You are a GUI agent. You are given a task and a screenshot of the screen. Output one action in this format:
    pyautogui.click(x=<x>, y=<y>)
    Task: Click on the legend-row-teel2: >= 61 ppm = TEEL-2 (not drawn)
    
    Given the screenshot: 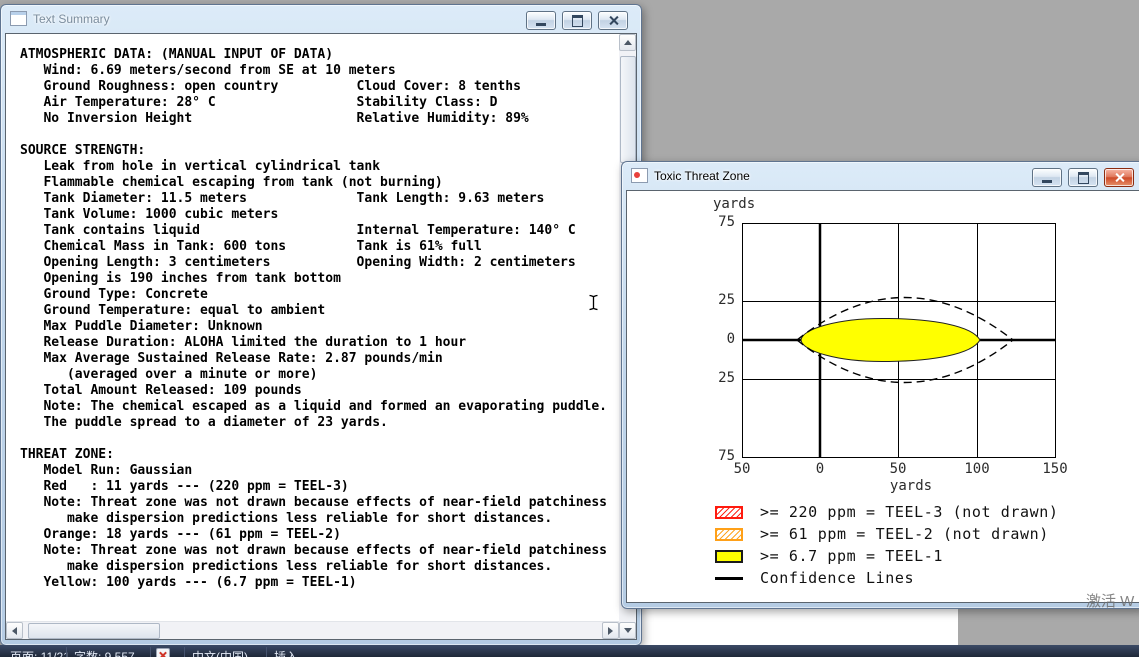 What is the action you would take?
    pyautogui.click(x=843, y=534)
    